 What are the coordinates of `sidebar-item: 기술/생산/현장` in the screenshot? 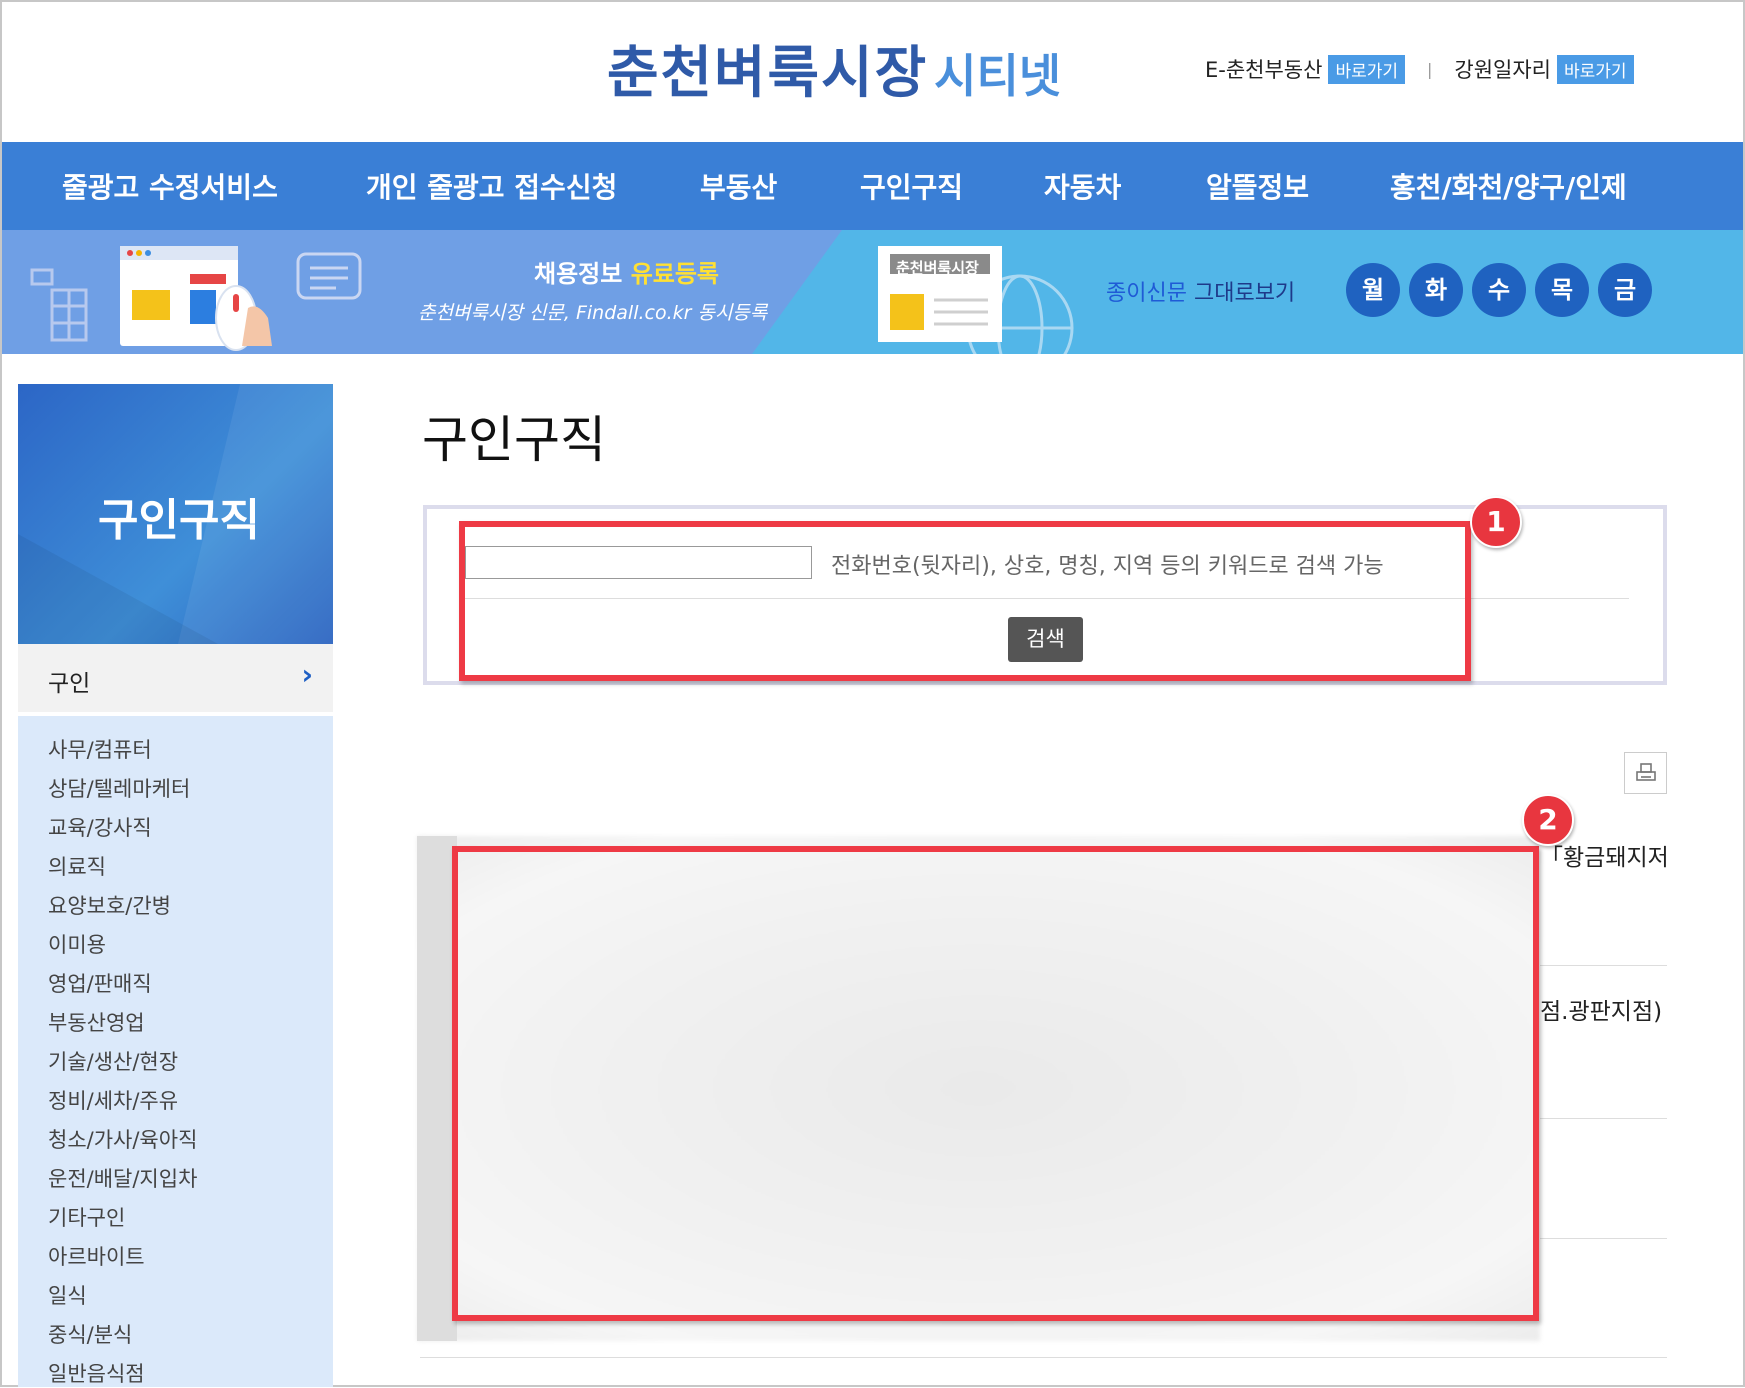 It's located at (113, 1061).